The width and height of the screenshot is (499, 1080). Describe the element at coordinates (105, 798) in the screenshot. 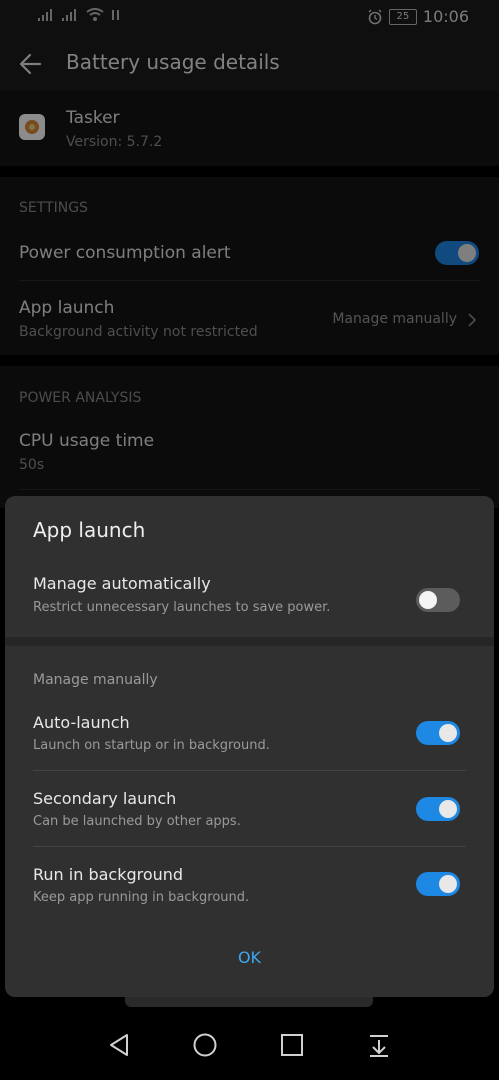

I see `secondary-launch-label: Secondary launch` at that location.